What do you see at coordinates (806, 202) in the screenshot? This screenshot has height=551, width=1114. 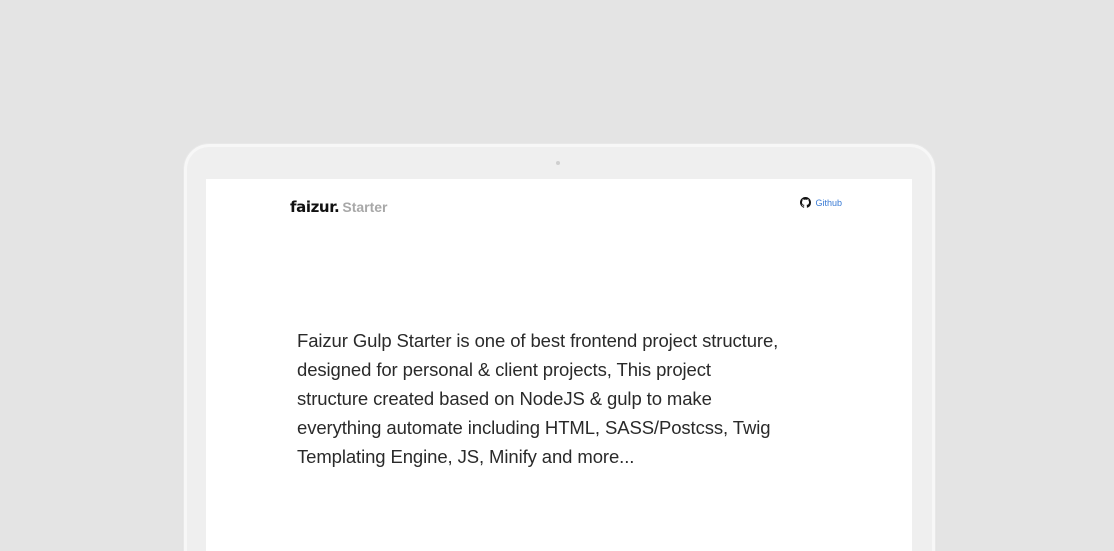 I see `github-icon` at bounding box center [806, 202].